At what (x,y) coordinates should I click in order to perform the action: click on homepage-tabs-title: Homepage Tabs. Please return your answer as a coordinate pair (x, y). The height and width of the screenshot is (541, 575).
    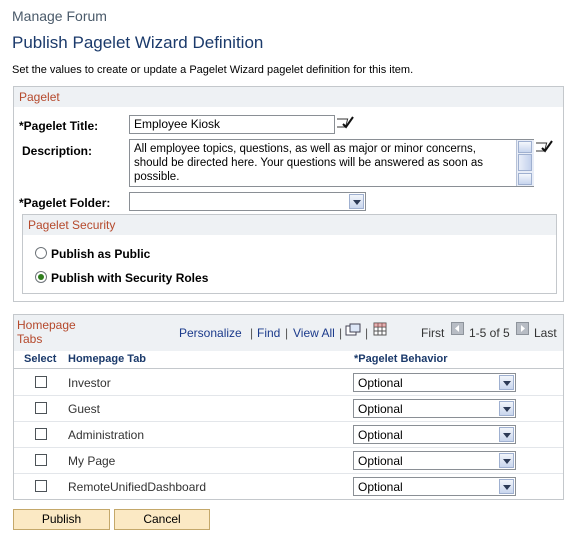
    Looking at the image, I should click on (46, 332).